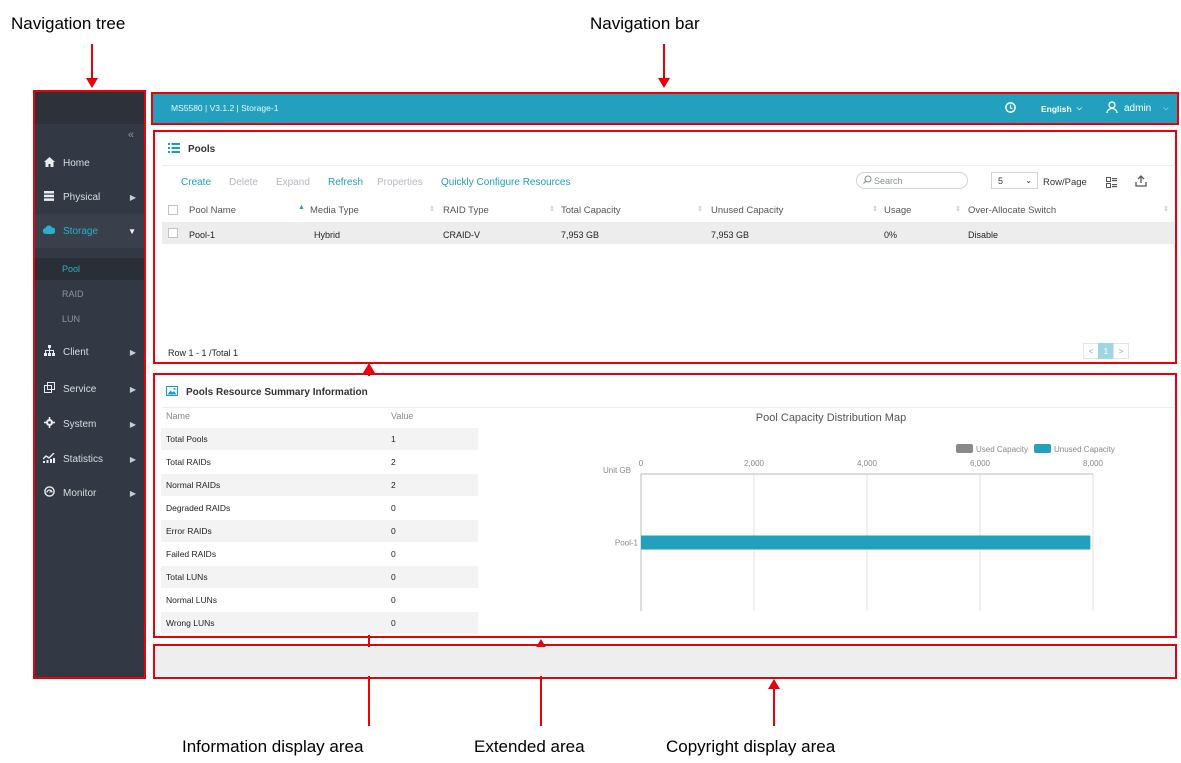 This screenshot has height=763, width=1181. Describe the element at coordinates (668, 165) in the screenshot. I see `title-divider` at that location.